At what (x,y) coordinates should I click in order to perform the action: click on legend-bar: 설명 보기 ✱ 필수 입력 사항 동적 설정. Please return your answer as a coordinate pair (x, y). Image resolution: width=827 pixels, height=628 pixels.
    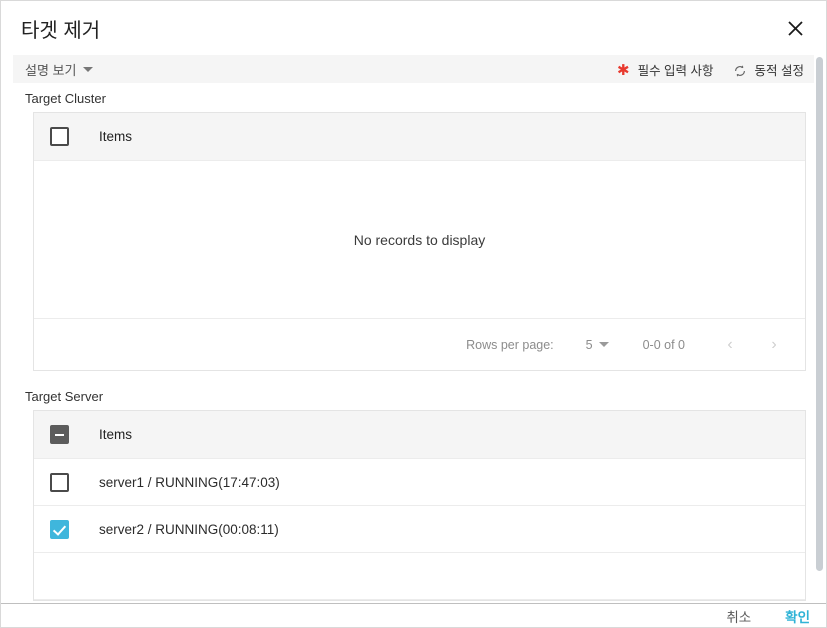
    Looking at the image, I should click on (413, 69).